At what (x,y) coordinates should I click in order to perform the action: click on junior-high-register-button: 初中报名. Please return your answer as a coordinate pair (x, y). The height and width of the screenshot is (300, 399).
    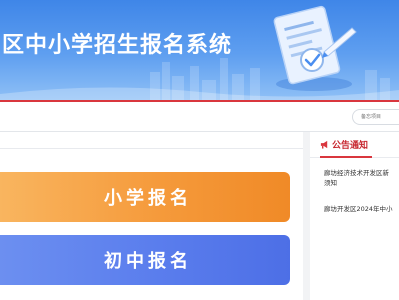
    Looking at the image, I should click on (145, 260).